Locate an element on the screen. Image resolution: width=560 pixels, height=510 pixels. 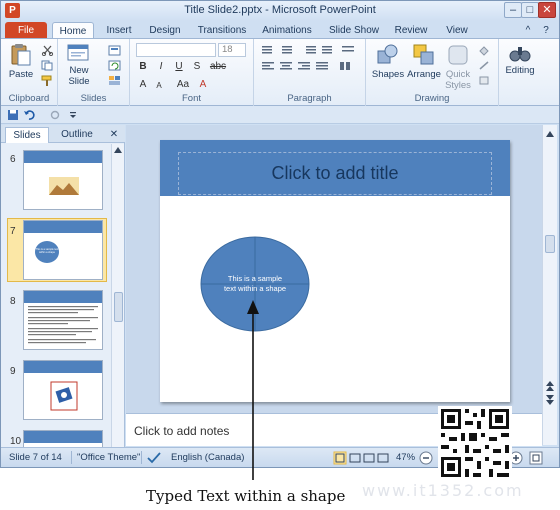
font-size-box: 18 is located at coordinates (232, 50).